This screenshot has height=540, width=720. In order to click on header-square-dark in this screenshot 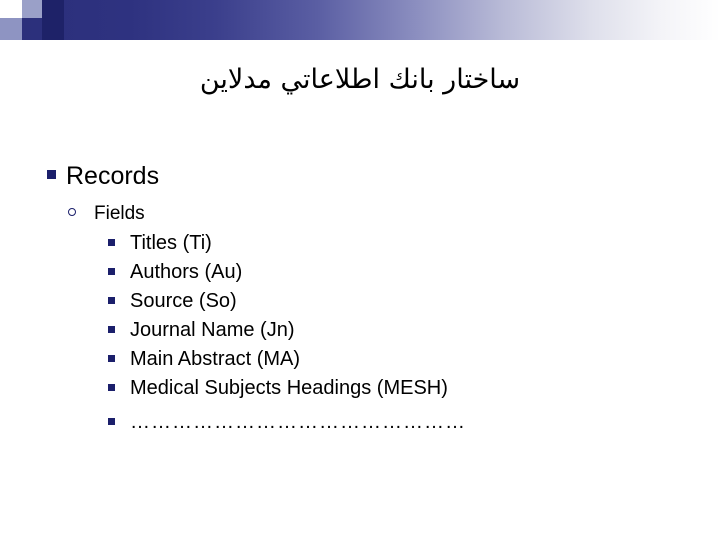, I will do `click(53, 20)`.